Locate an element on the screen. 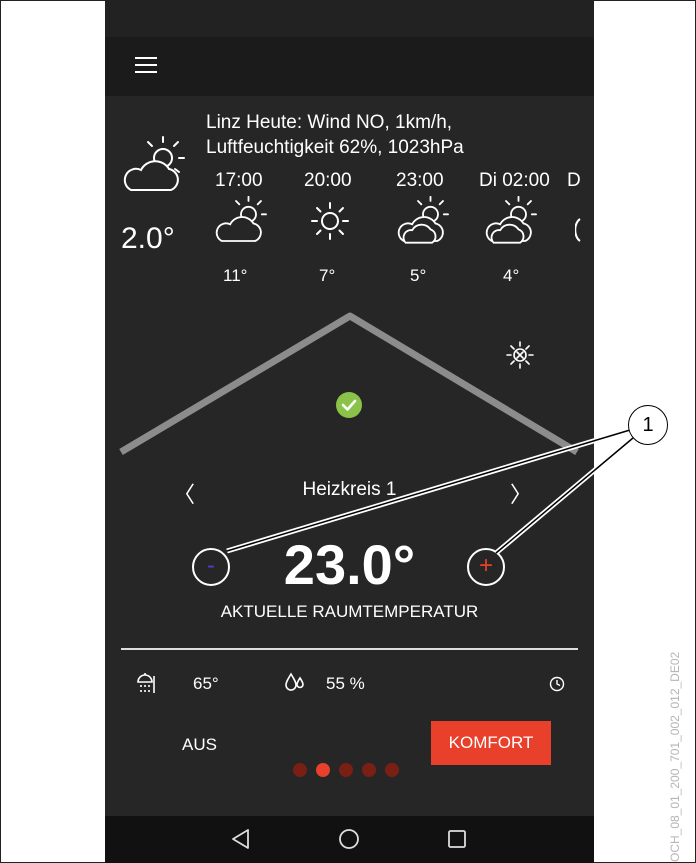 This screenshot has height=863, width=696. figure-code: OCH_08_01_200_701_002_012_DE02 is located at coordinates (675, 756).